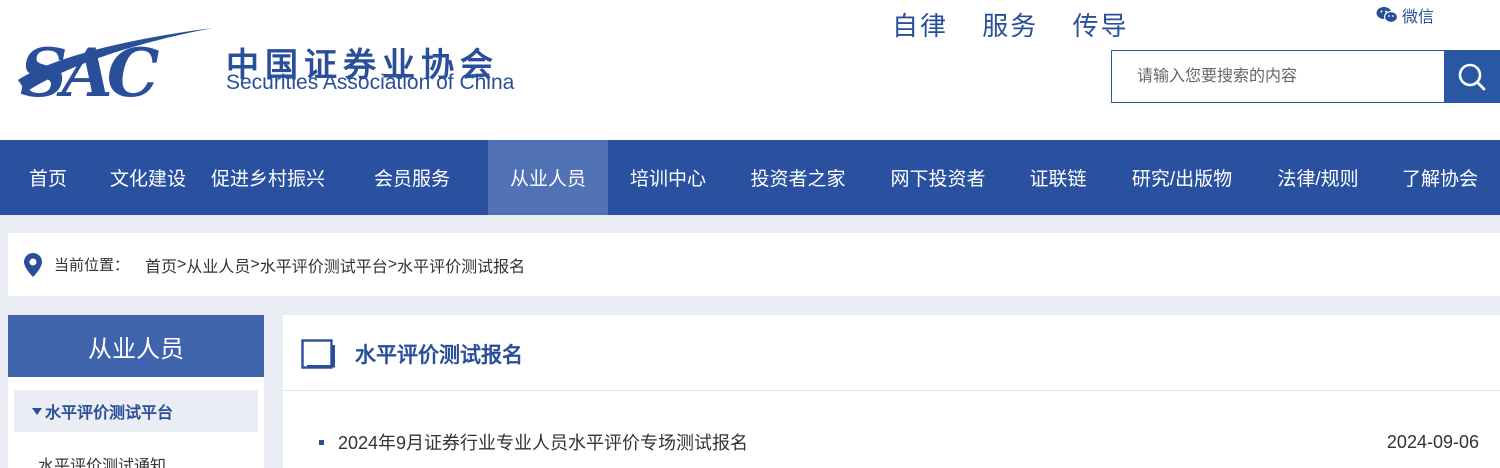 This screenshot has height=468, width=1500. What do you see at coordinates (412, 177) in the screenshot?
I see `nav-item-member-services: 会员服务` at bounding box center [412, 177].